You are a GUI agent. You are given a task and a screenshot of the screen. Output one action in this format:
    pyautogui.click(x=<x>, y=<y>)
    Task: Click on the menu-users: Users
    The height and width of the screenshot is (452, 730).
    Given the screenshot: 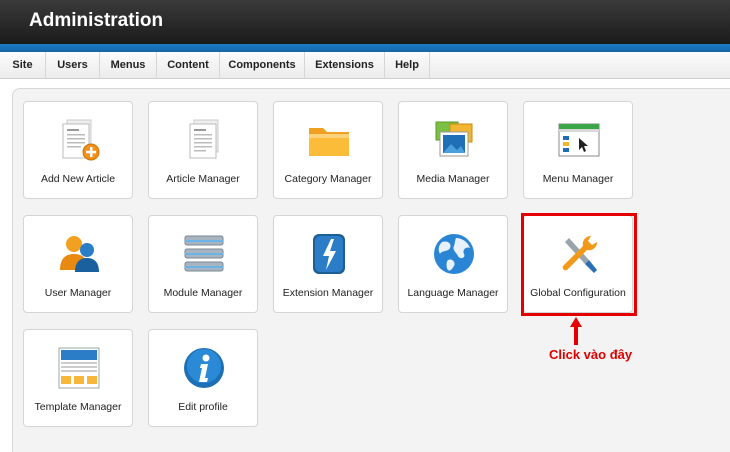 What is the action you would take?
    pyautogui.click(x=72, y=65)
    